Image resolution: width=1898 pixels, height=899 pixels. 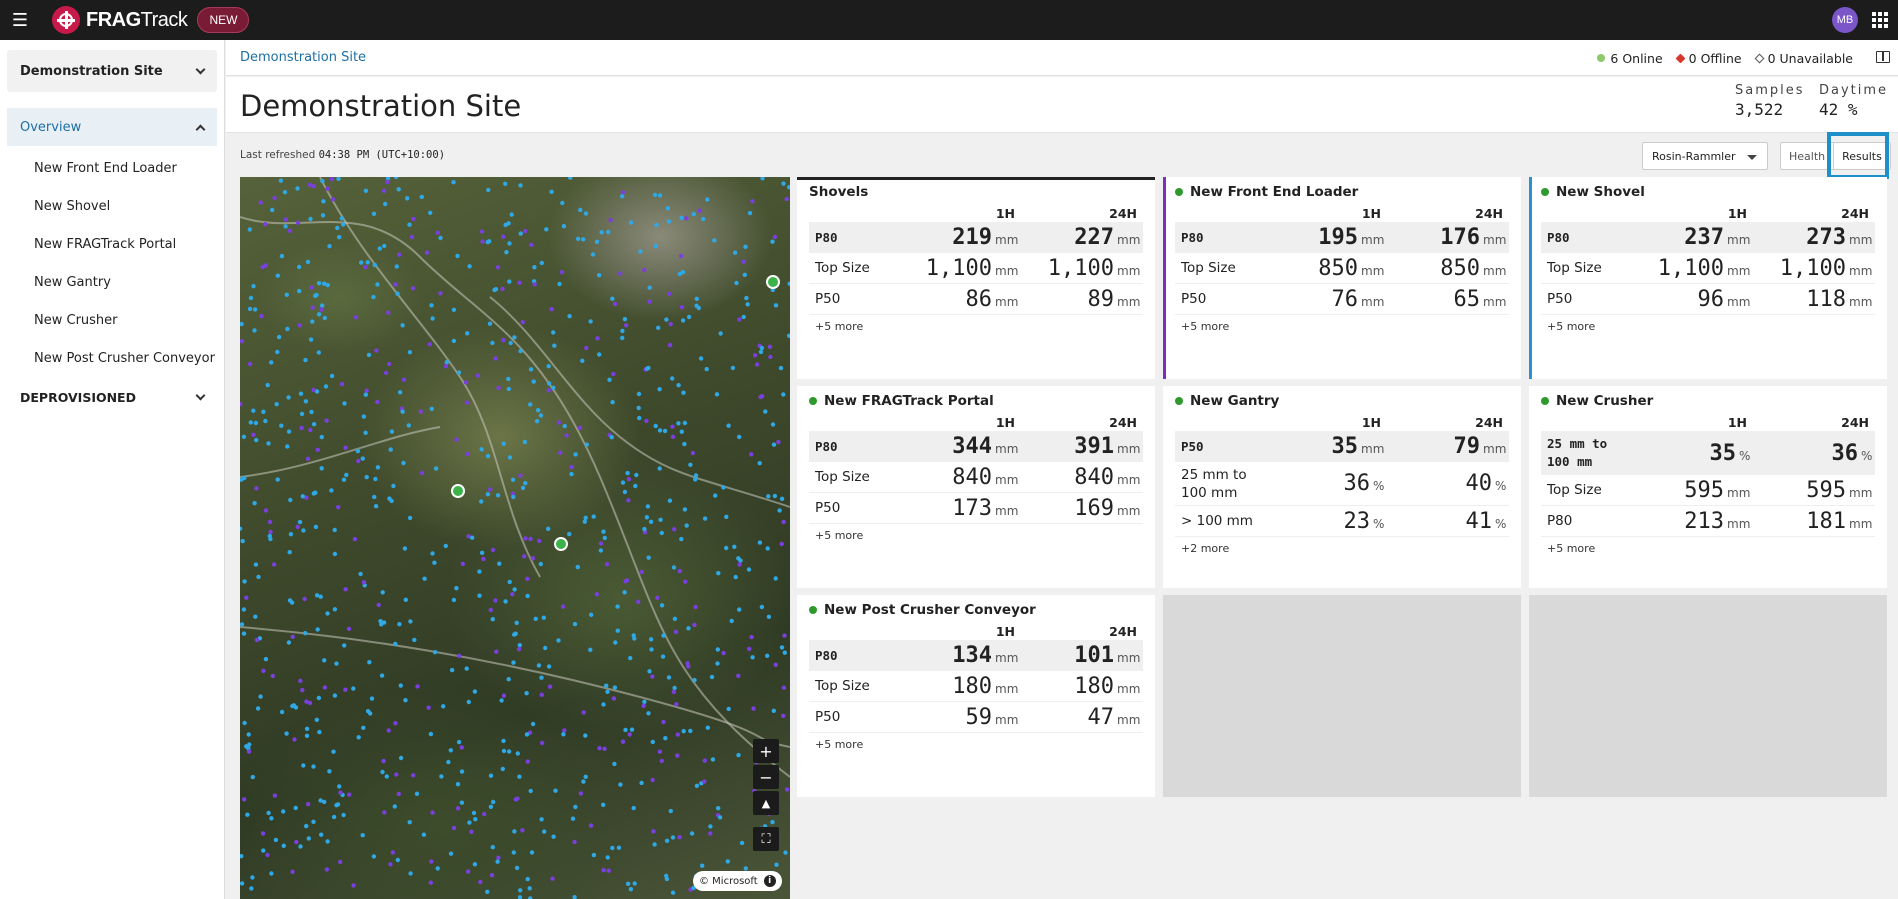 What do you see at coordinates (1342, 192) in the screenshot?
I see `card-title: New Front End Loader` at bounding box center [1342, 192].